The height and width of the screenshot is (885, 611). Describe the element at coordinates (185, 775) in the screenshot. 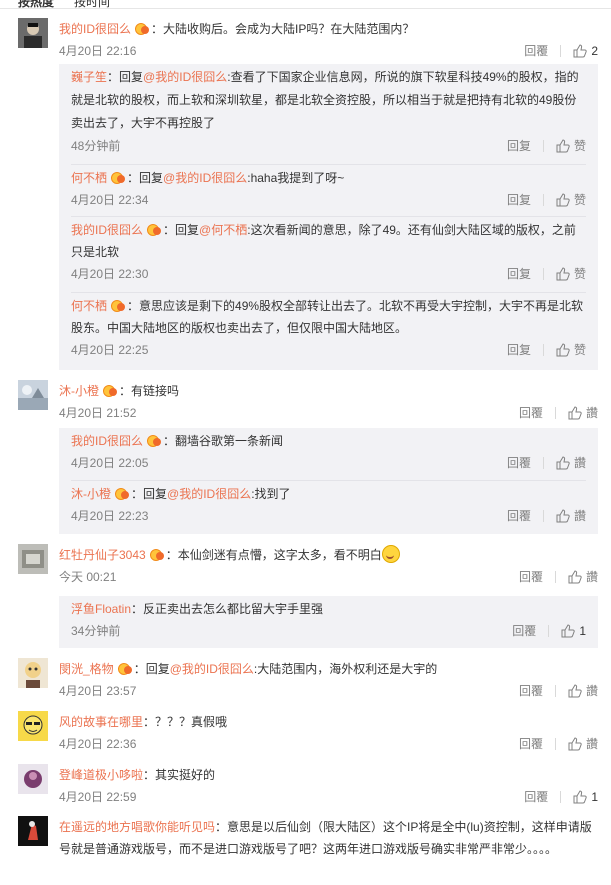

I see `comment-text: 其实挺好的` at that location.